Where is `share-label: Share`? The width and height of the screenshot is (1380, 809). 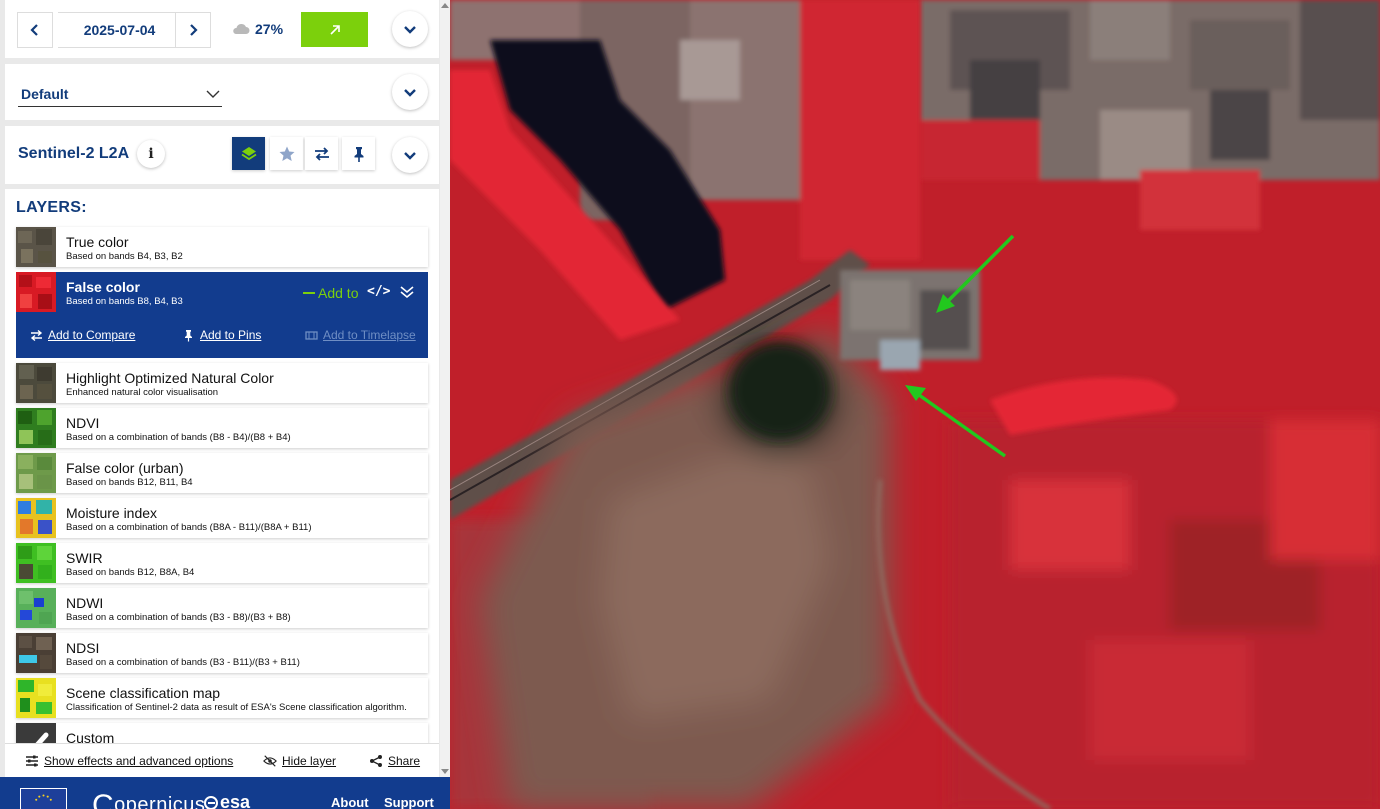 share-label: Share is located at coordinates (404, 761).